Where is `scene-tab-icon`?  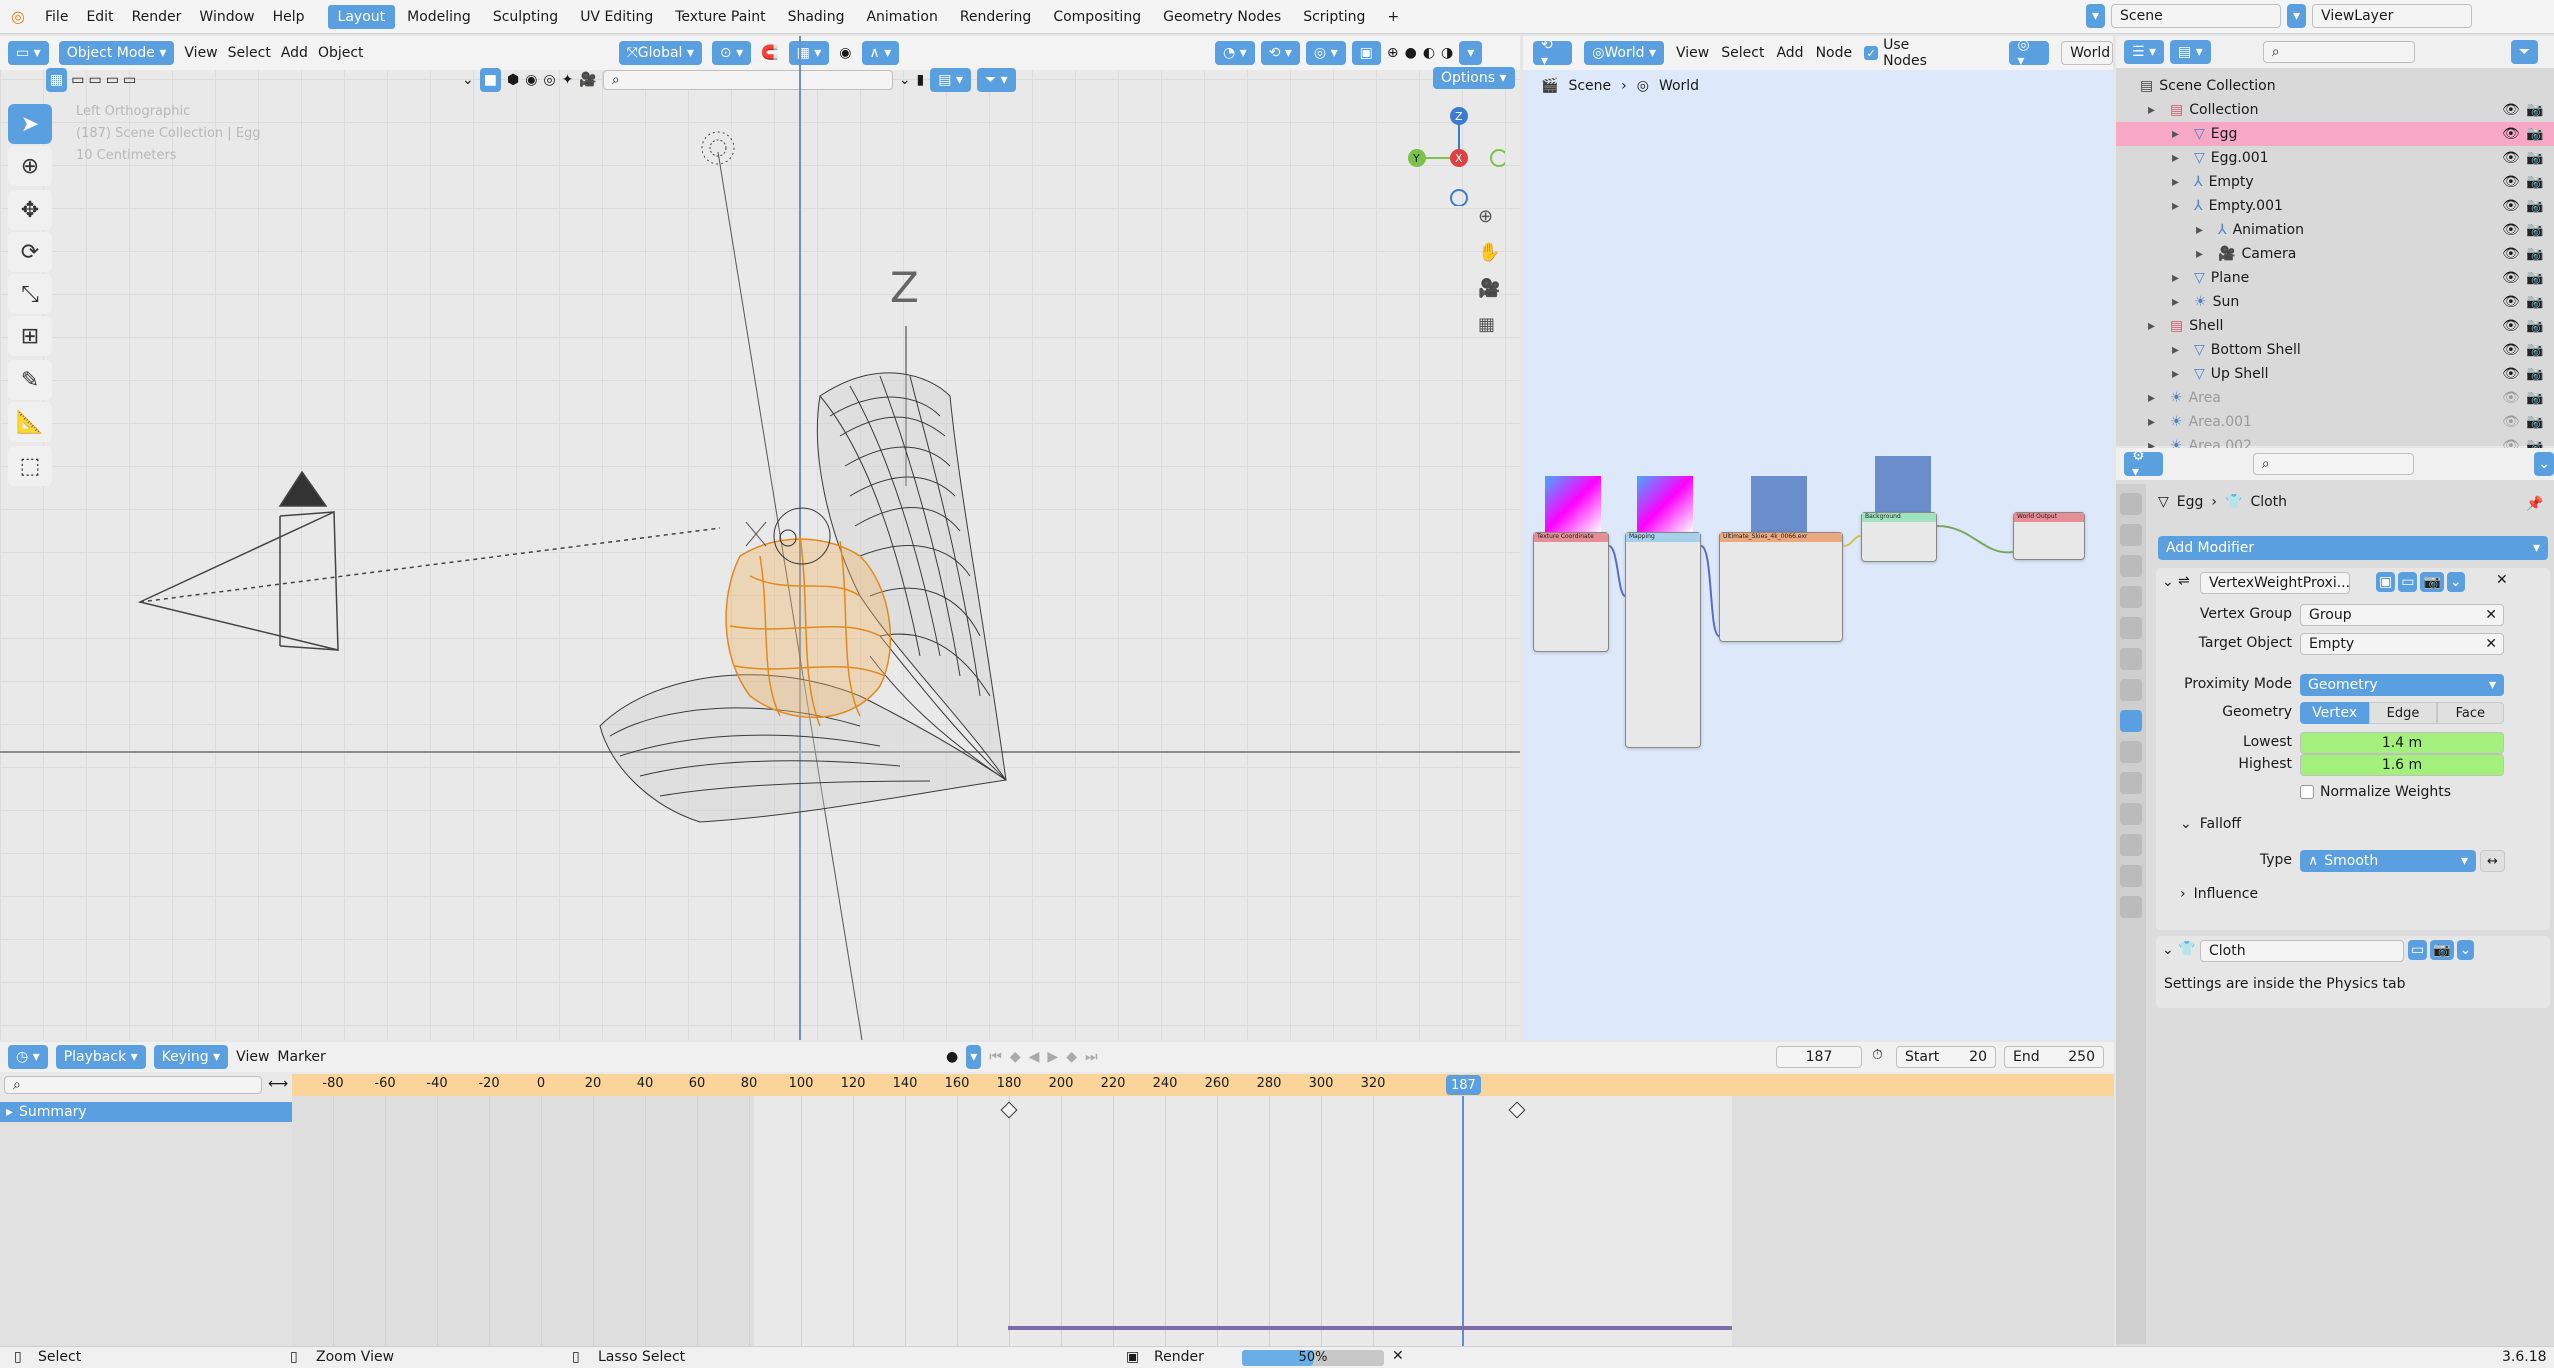 scene-tab-icon is located at coordinates (2131, 628).